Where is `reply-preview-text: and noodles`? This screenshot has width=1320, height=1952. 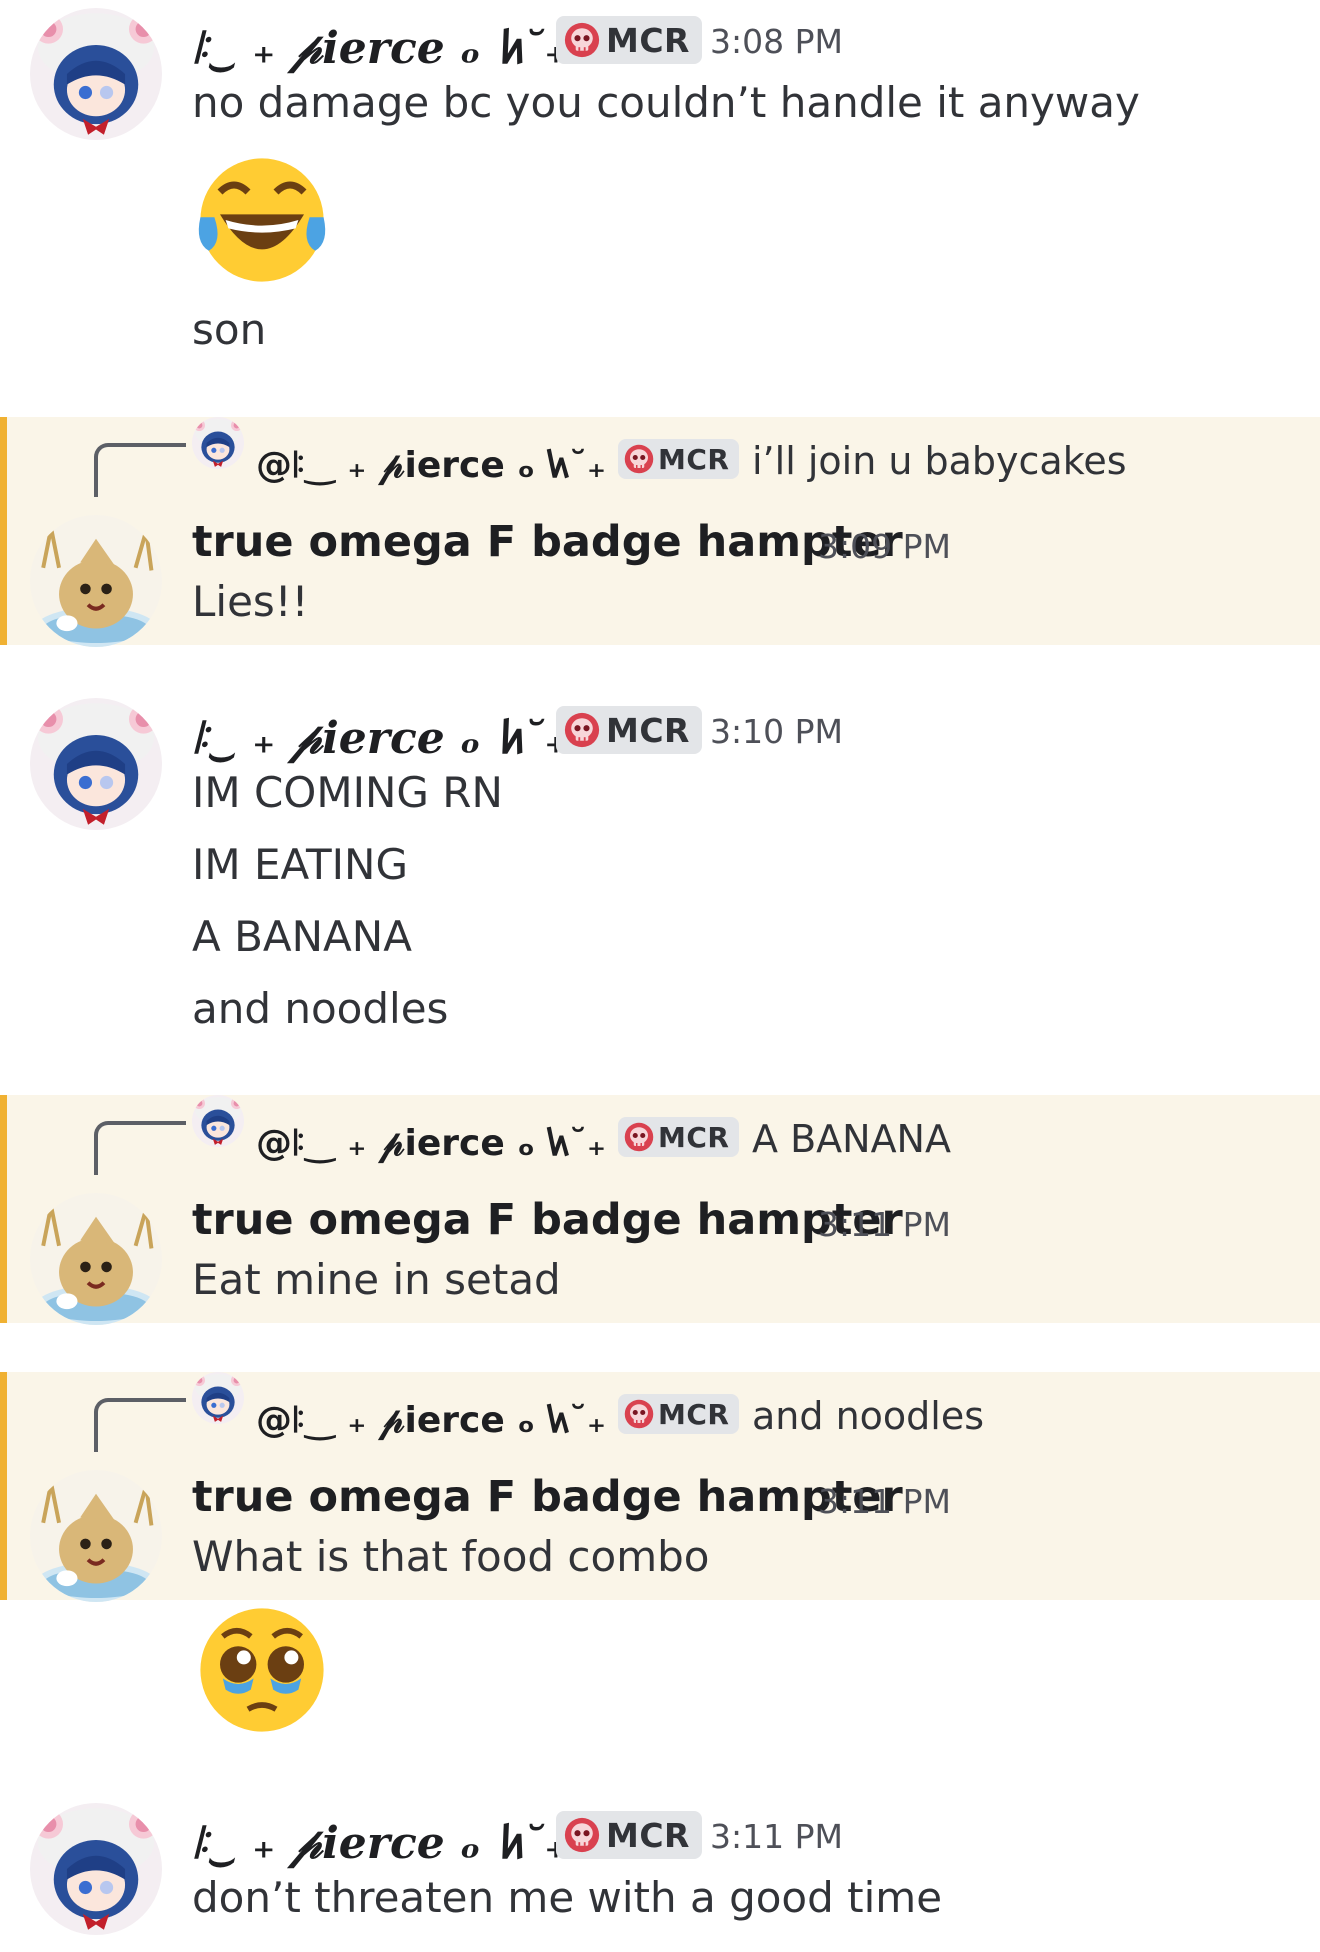
reply-preview-text: and noodles is located at coordinates (868, 1416).